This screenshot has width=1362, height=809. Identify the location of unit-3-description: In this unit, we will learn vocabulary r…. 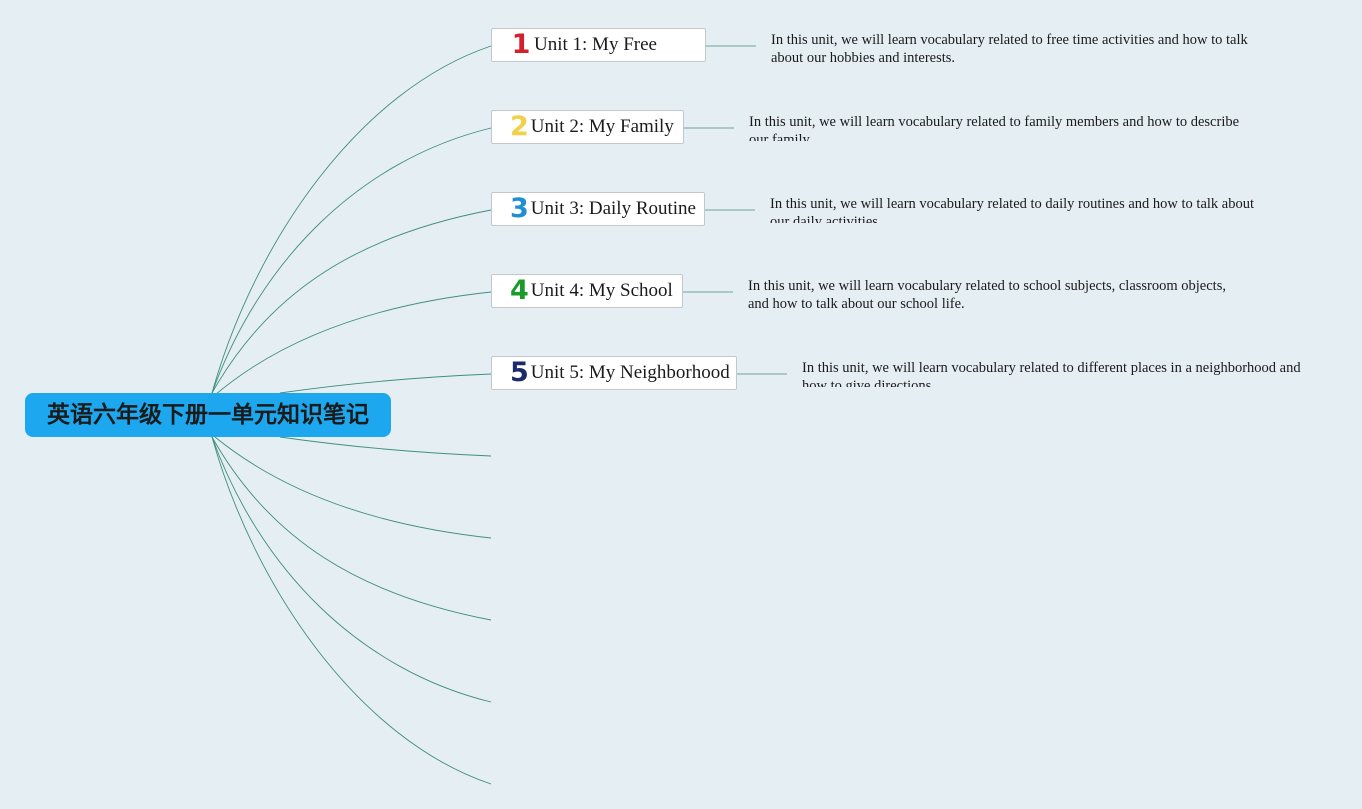
(1020, 209).